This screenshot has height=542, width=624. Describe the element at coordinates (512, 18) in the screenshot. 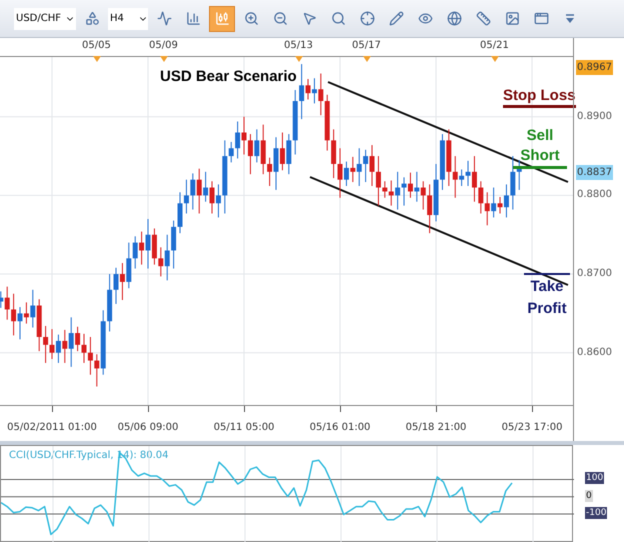

I see `image-icon` at that location.